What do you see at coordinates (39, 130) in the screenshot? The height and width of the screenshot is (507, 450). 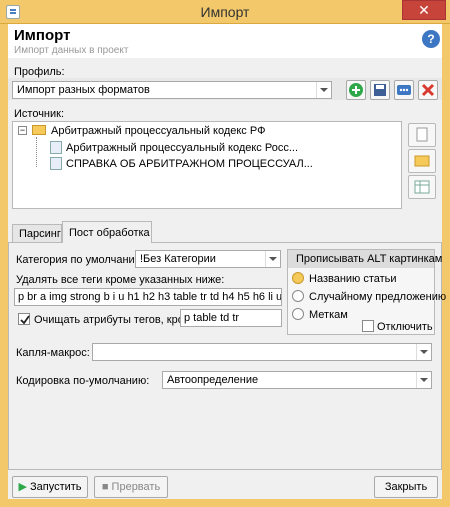 I see `folder-icon` at bounding box center [39, 130].